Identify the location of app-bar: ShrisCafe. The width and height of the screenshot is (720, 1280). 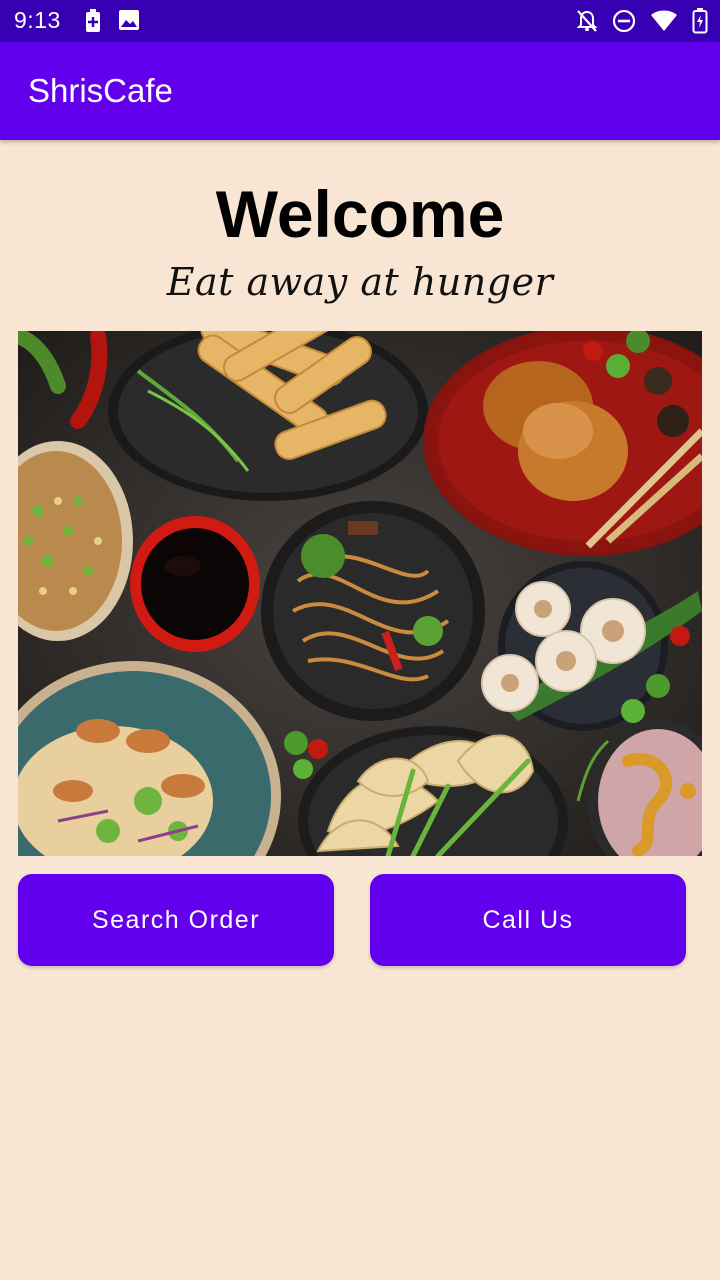
(360, 91).